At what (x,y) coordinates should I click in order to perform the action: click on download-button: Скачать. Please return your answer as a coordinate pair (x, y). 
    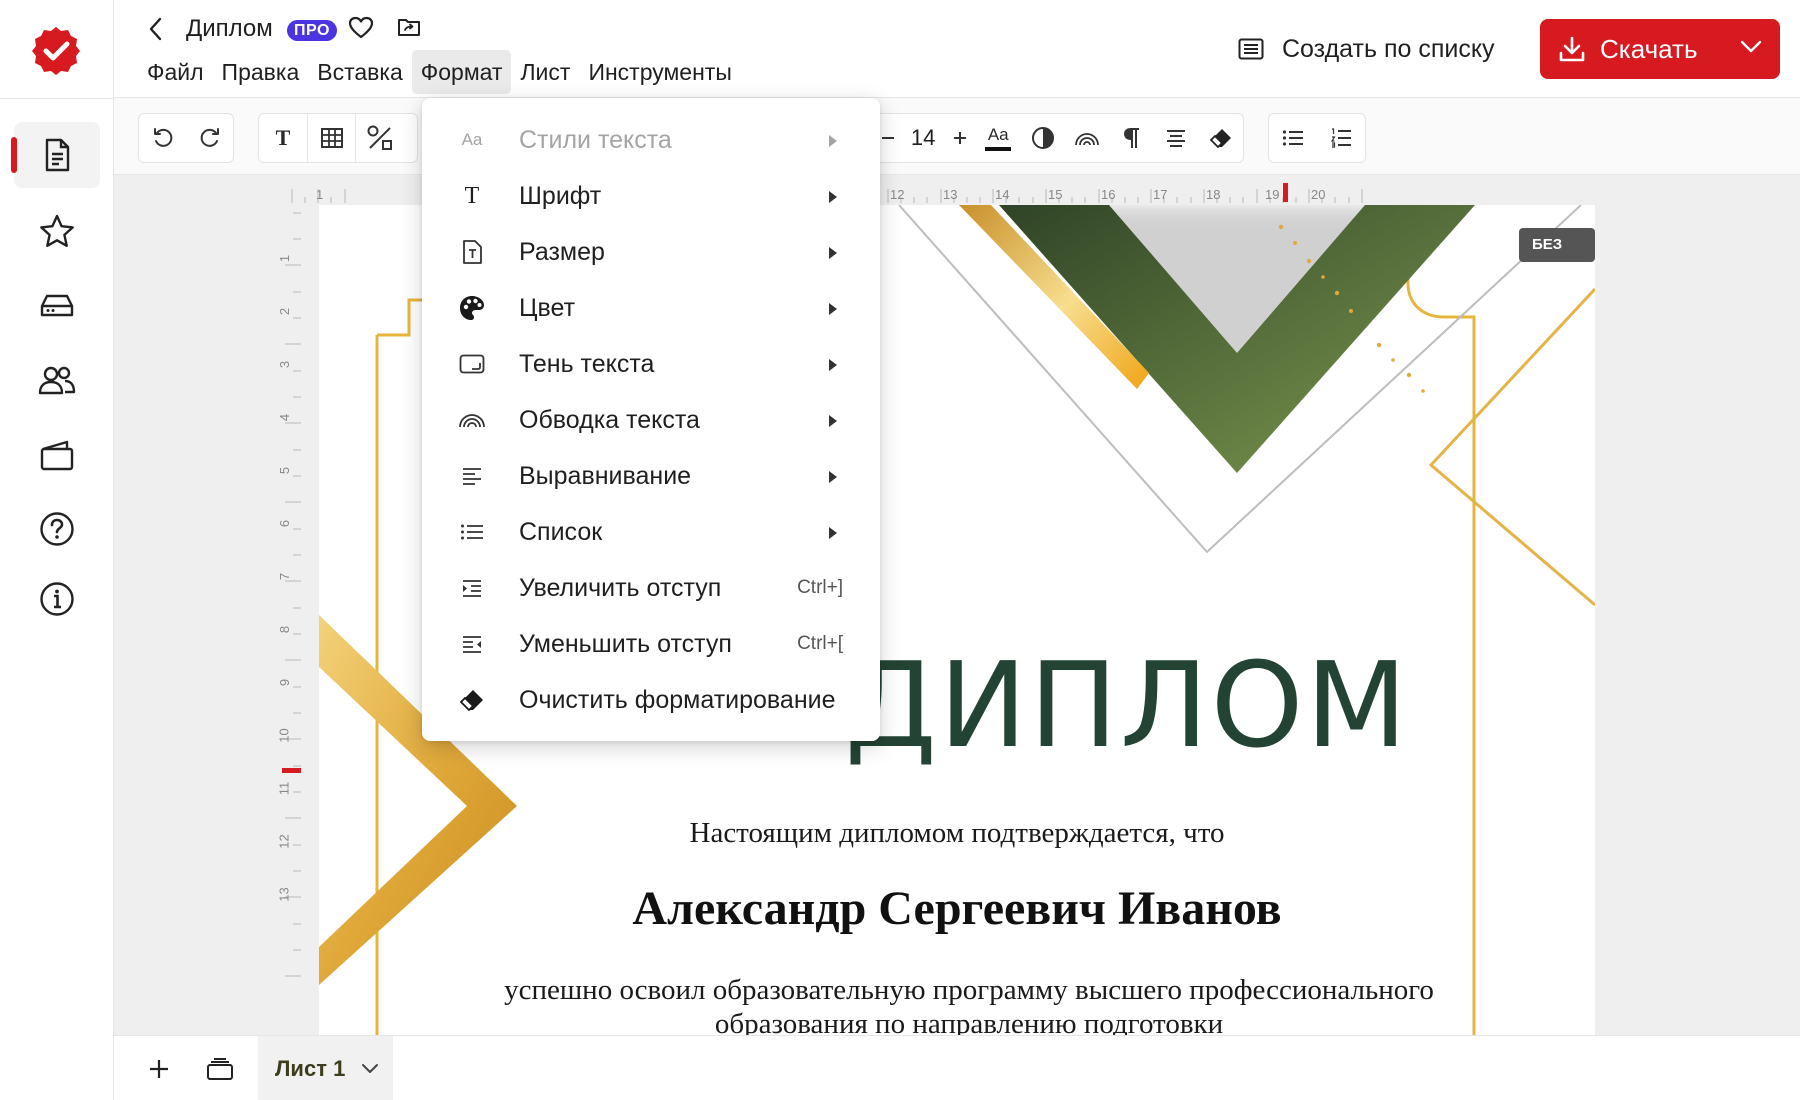
    Looking at the image, I should click on (1660, 49).